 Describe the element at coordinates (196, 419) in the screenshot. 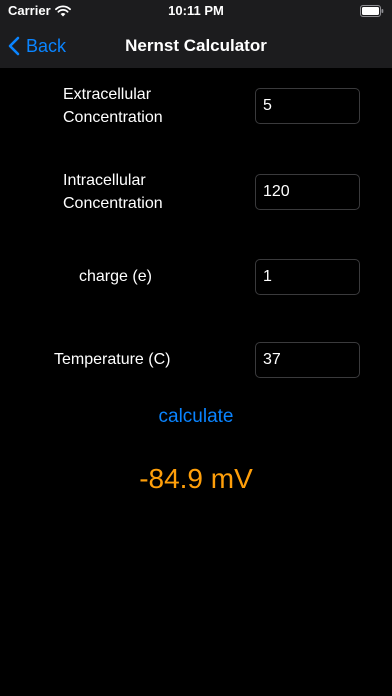

I see `calculate-button: calculate` at that location.